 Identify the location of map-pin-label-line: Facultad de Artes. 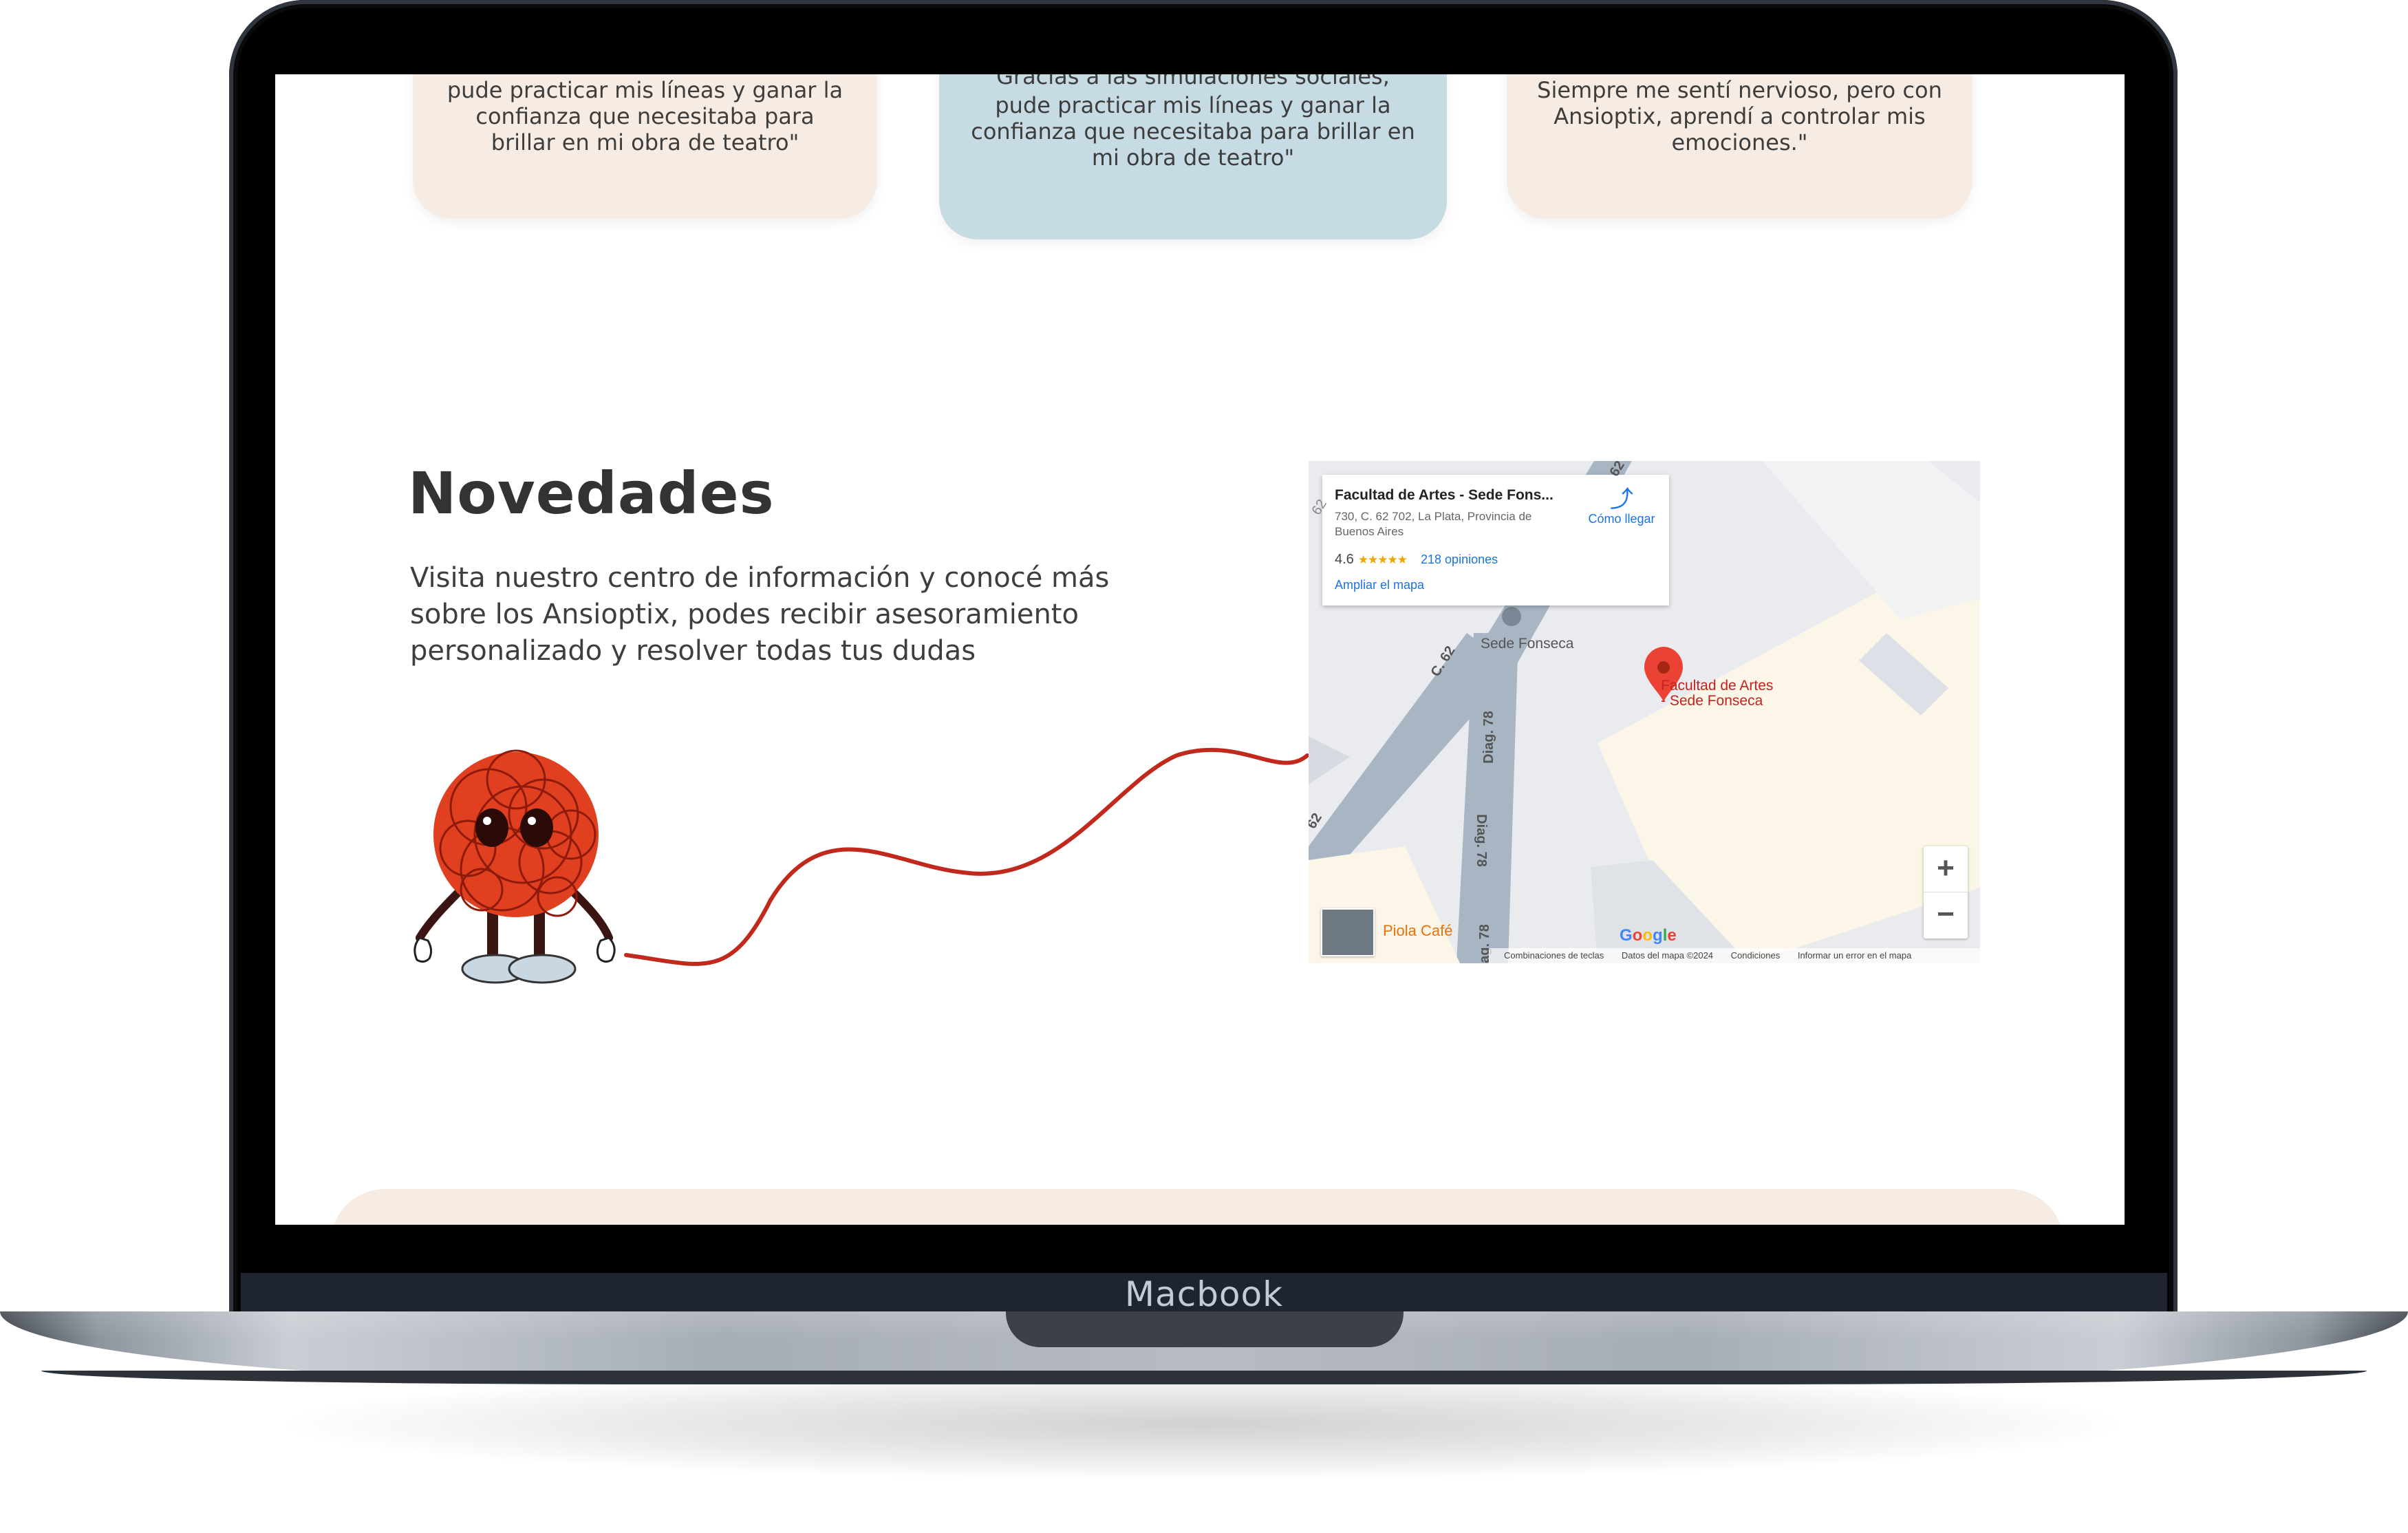
(1717, 686).